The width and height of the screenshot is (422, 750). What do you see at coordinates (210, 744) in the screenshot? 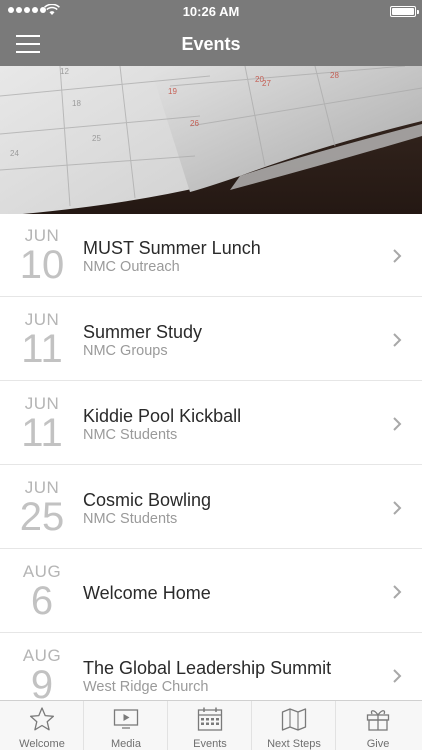
I see `tab-label: Events` at bounding box center [210, 744].